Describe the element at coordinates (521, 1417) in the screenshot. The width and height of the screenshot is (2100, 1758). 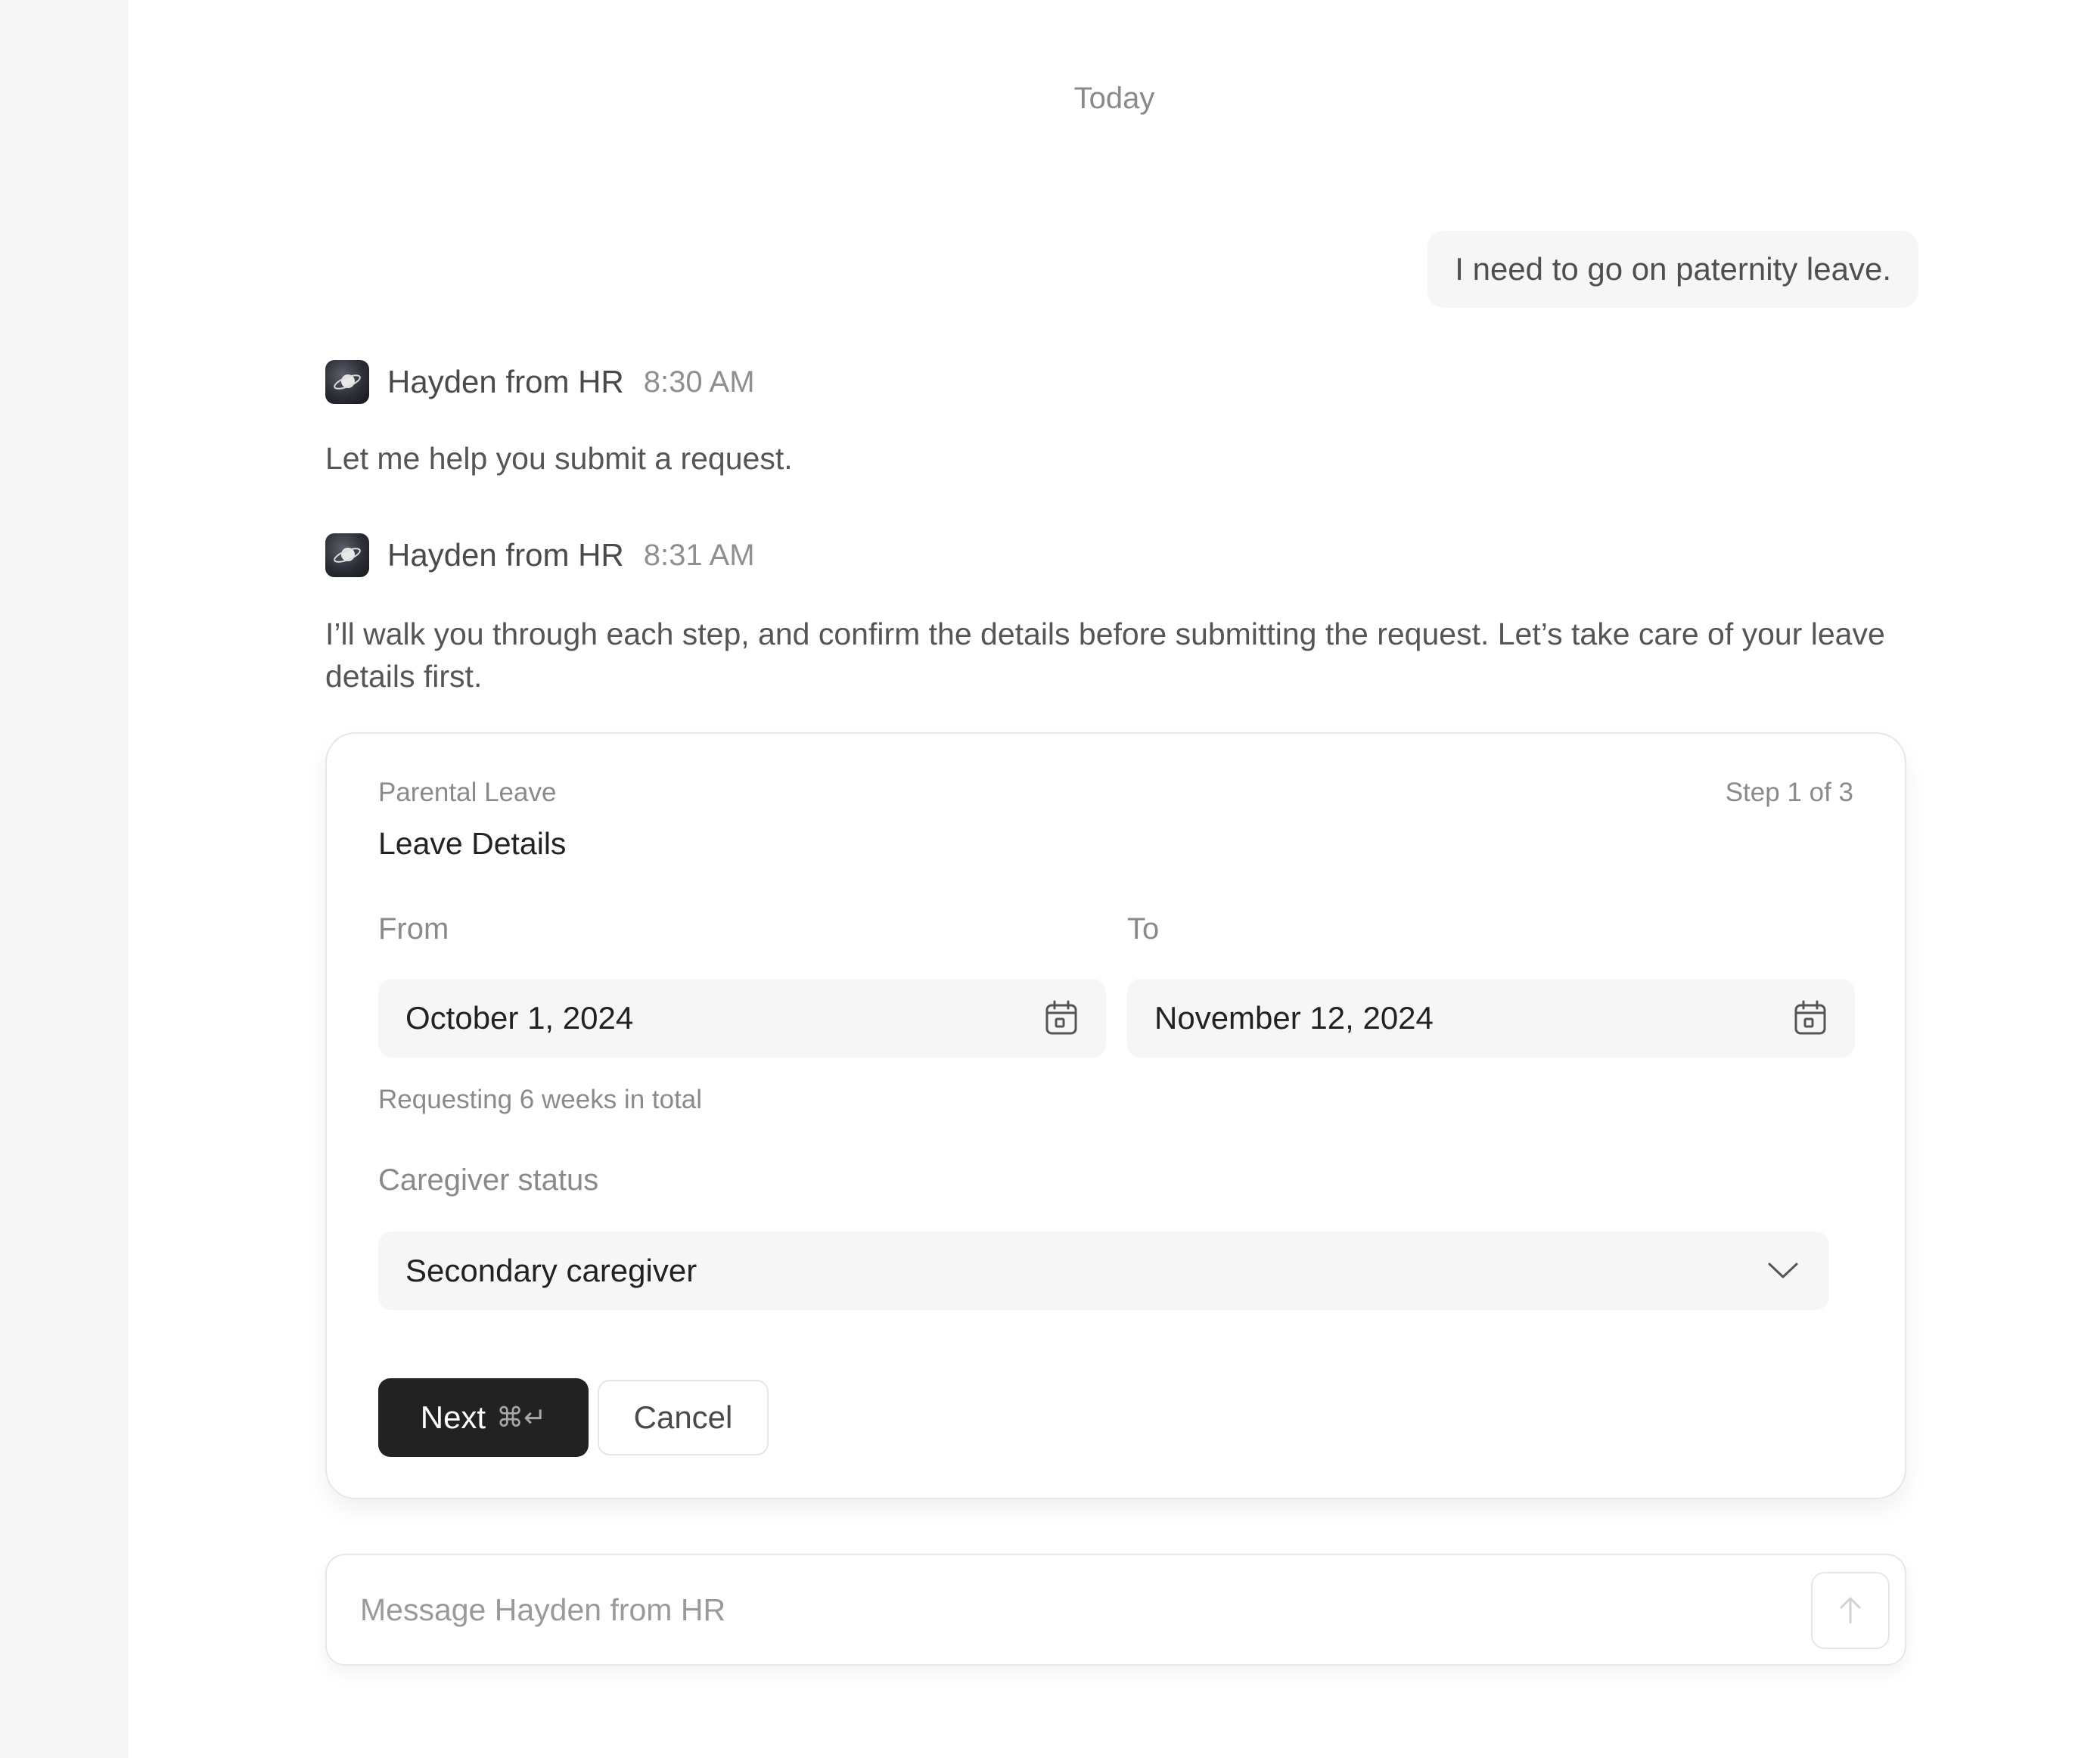
I see `keyboard-shortcut: ⌘↵` at that location.